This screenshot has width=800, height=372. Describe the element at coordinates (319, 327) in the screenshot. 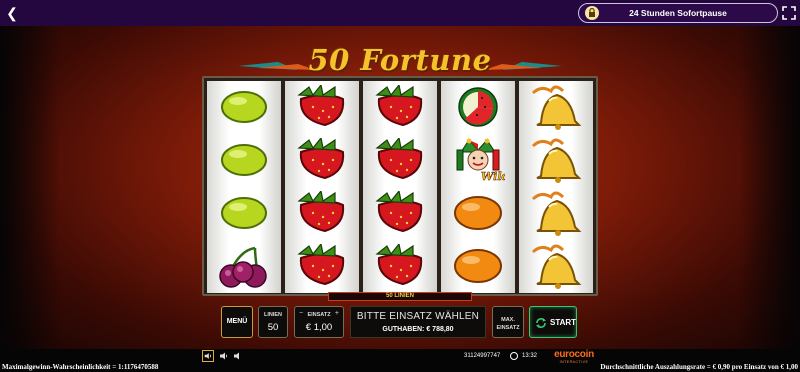

I see `bet-value: € 1,00` at that location.